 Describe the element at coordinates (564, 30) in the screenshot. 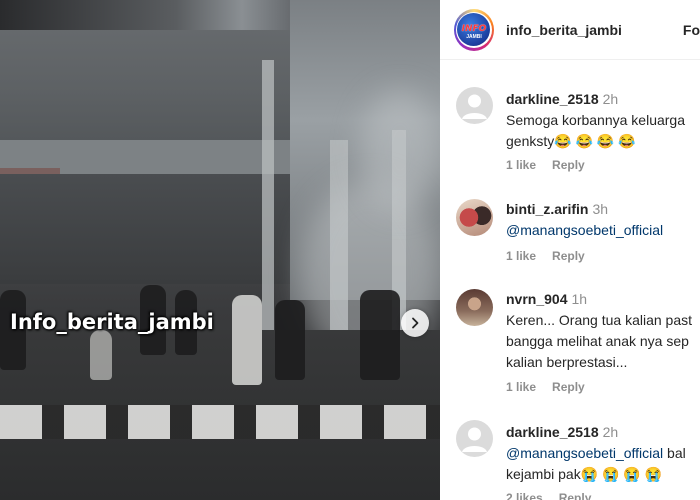

I see `post-author-username: info_berita_jambi` at that location.